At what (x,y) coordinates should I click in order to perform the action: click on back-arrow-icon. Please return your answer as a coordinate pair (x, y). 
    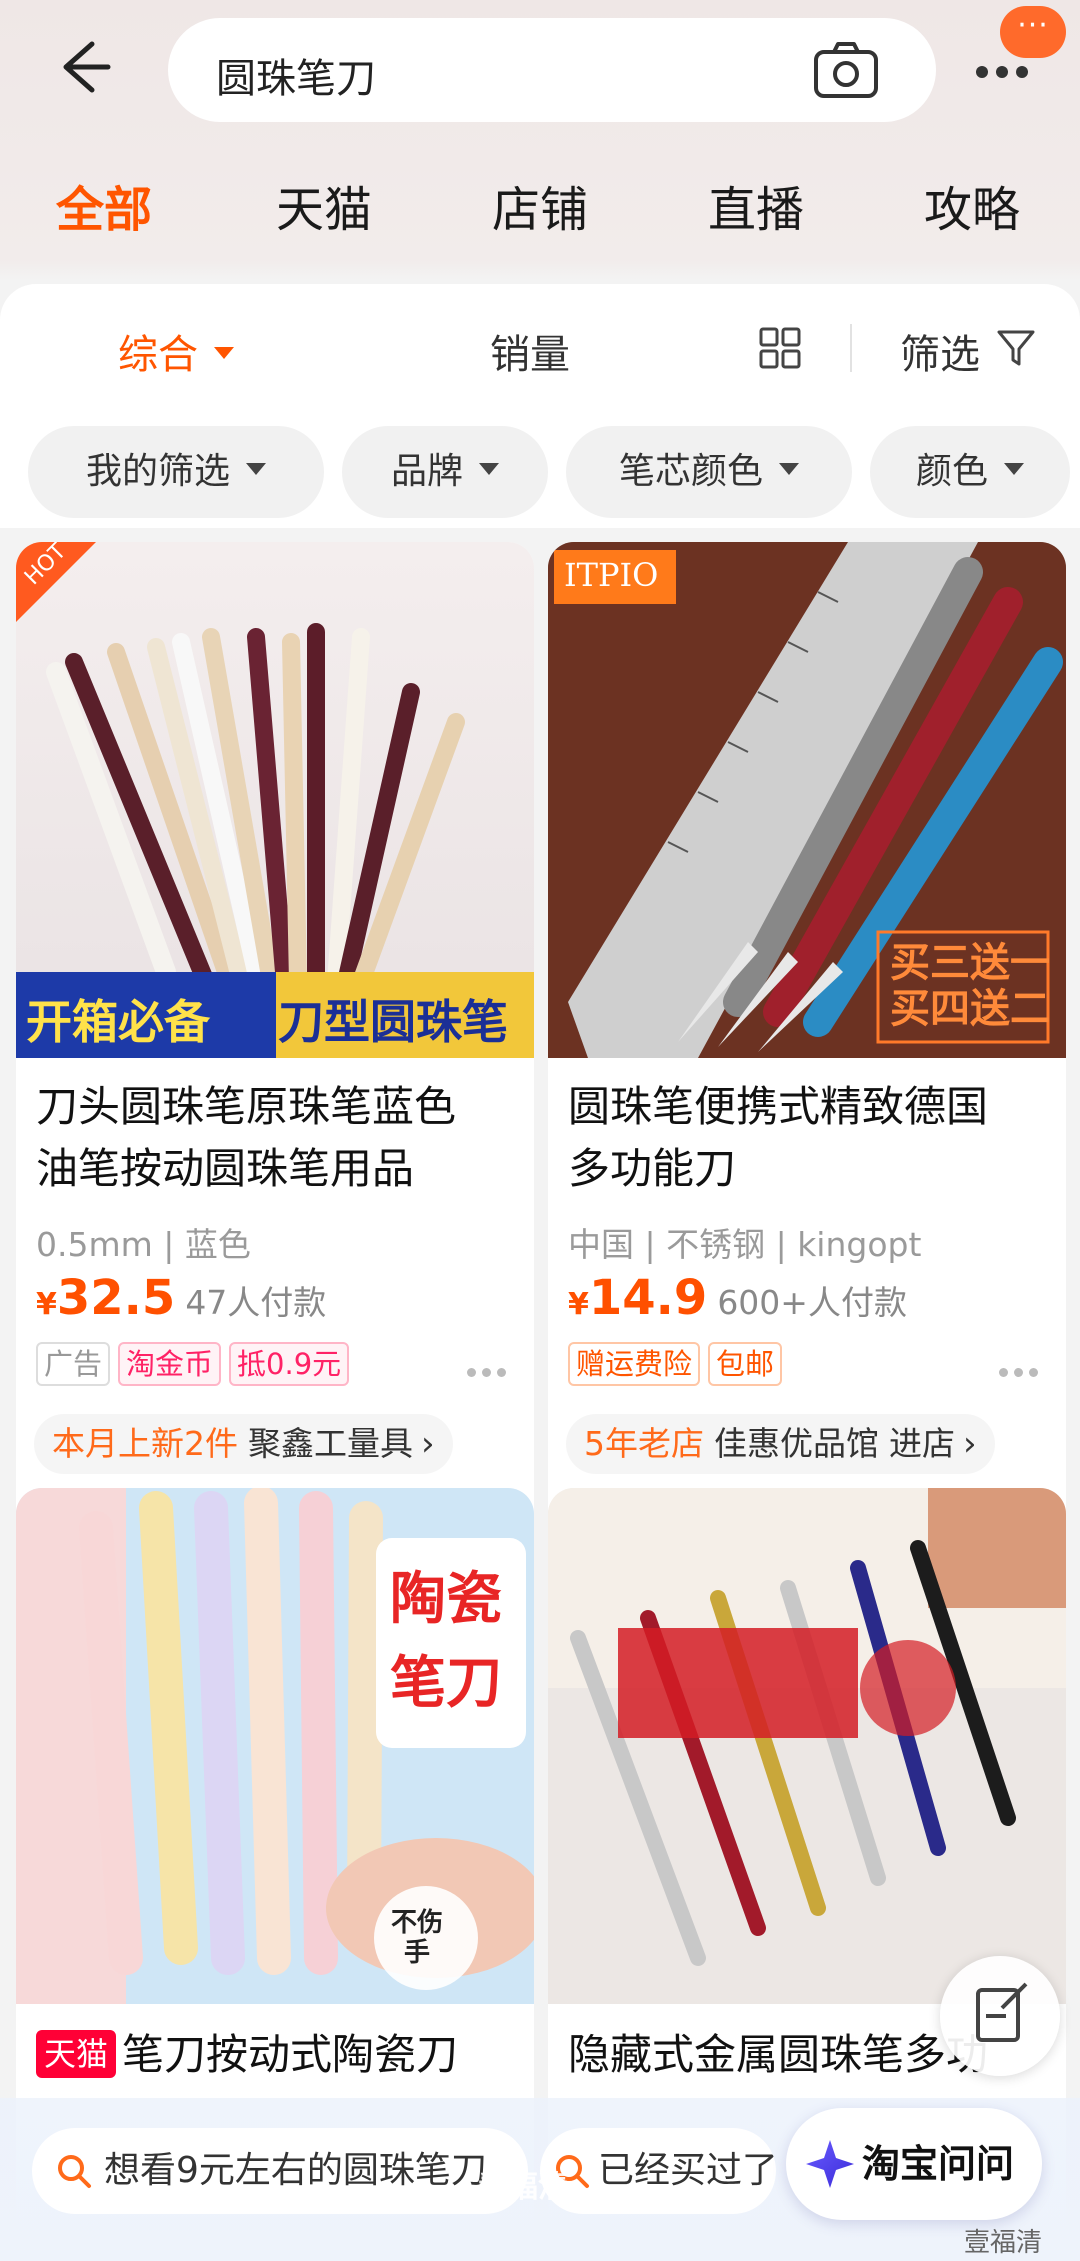
    Looking at the image, I should click on (83, 67).